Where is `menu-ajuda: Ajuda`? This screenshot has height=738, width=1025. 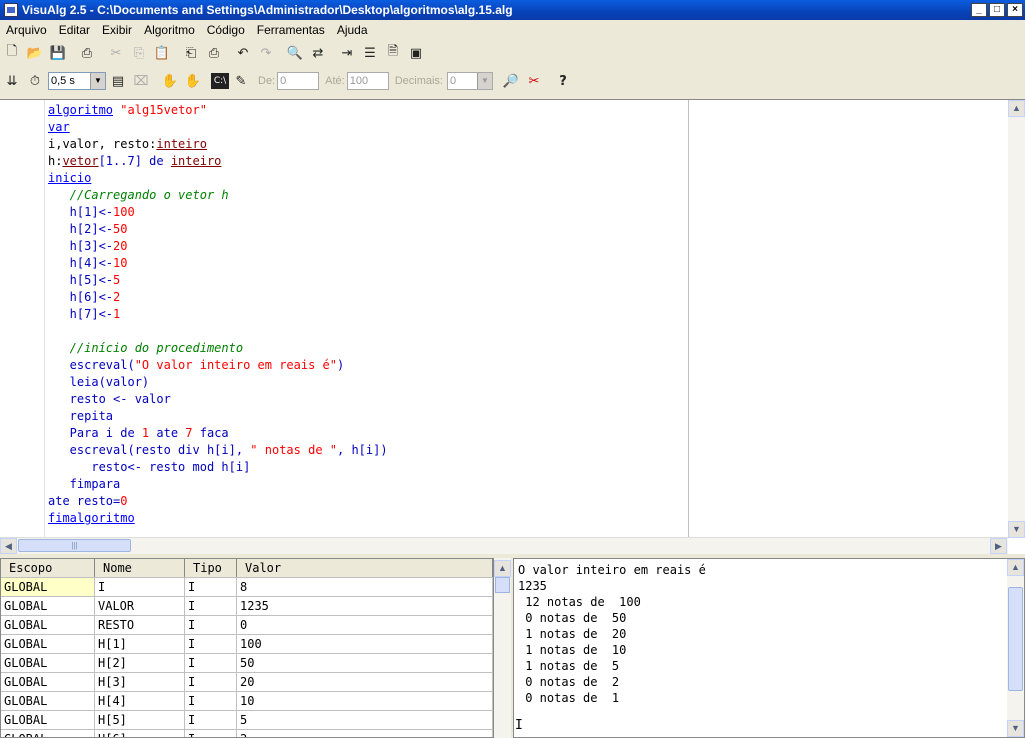 menu-ajuda: Ajuda is located at coordinates (352, 30).